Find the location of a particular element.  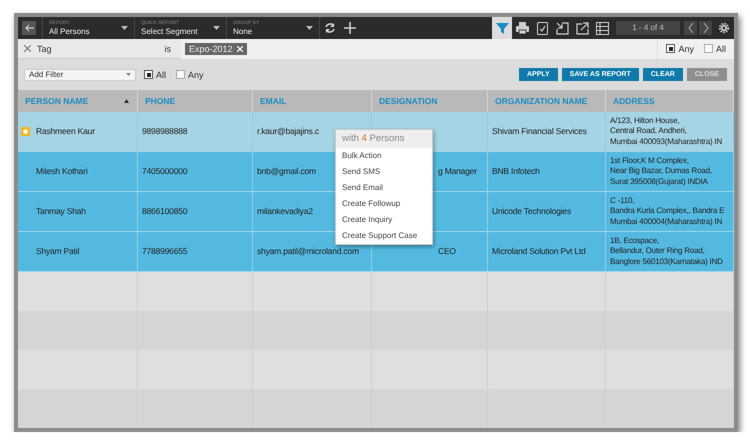

add-filter-dropdown: Add Filter is located at coordinates (80, 74).